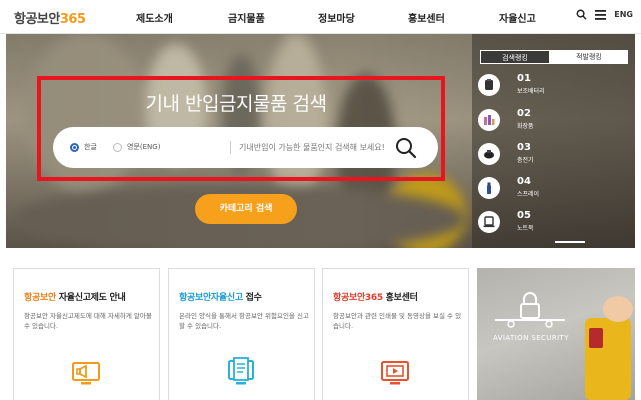 The height and width of the screenshot is (400, 641). What do you see at coordinates (553, 225) in the screenshot?
I see `ranking-item: 05 노트북` at bounding box center [553, 225].